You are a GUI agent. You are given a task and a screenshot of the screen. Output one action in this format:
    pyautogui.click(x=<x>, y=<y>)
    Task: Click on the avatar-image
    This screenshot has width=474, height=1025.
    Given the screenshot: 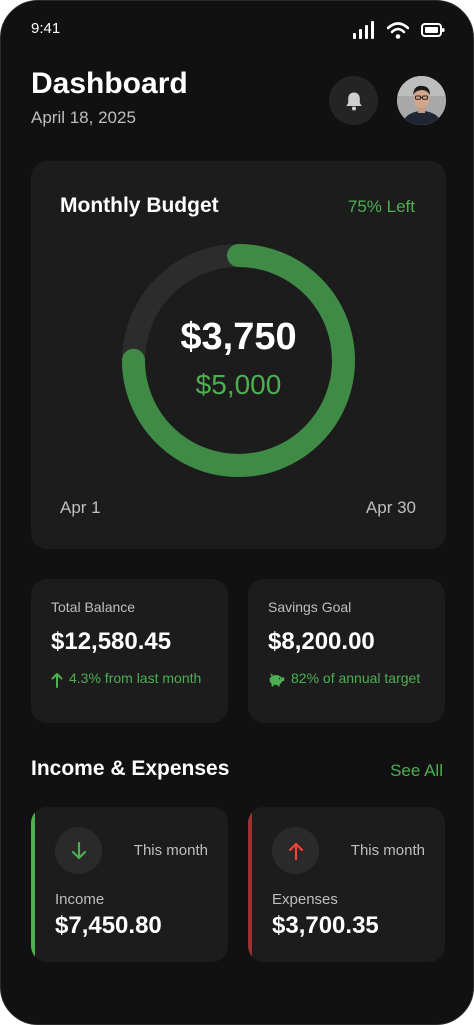 What is the action you would take?
    pyautogui.click(x=421, y=100)
    